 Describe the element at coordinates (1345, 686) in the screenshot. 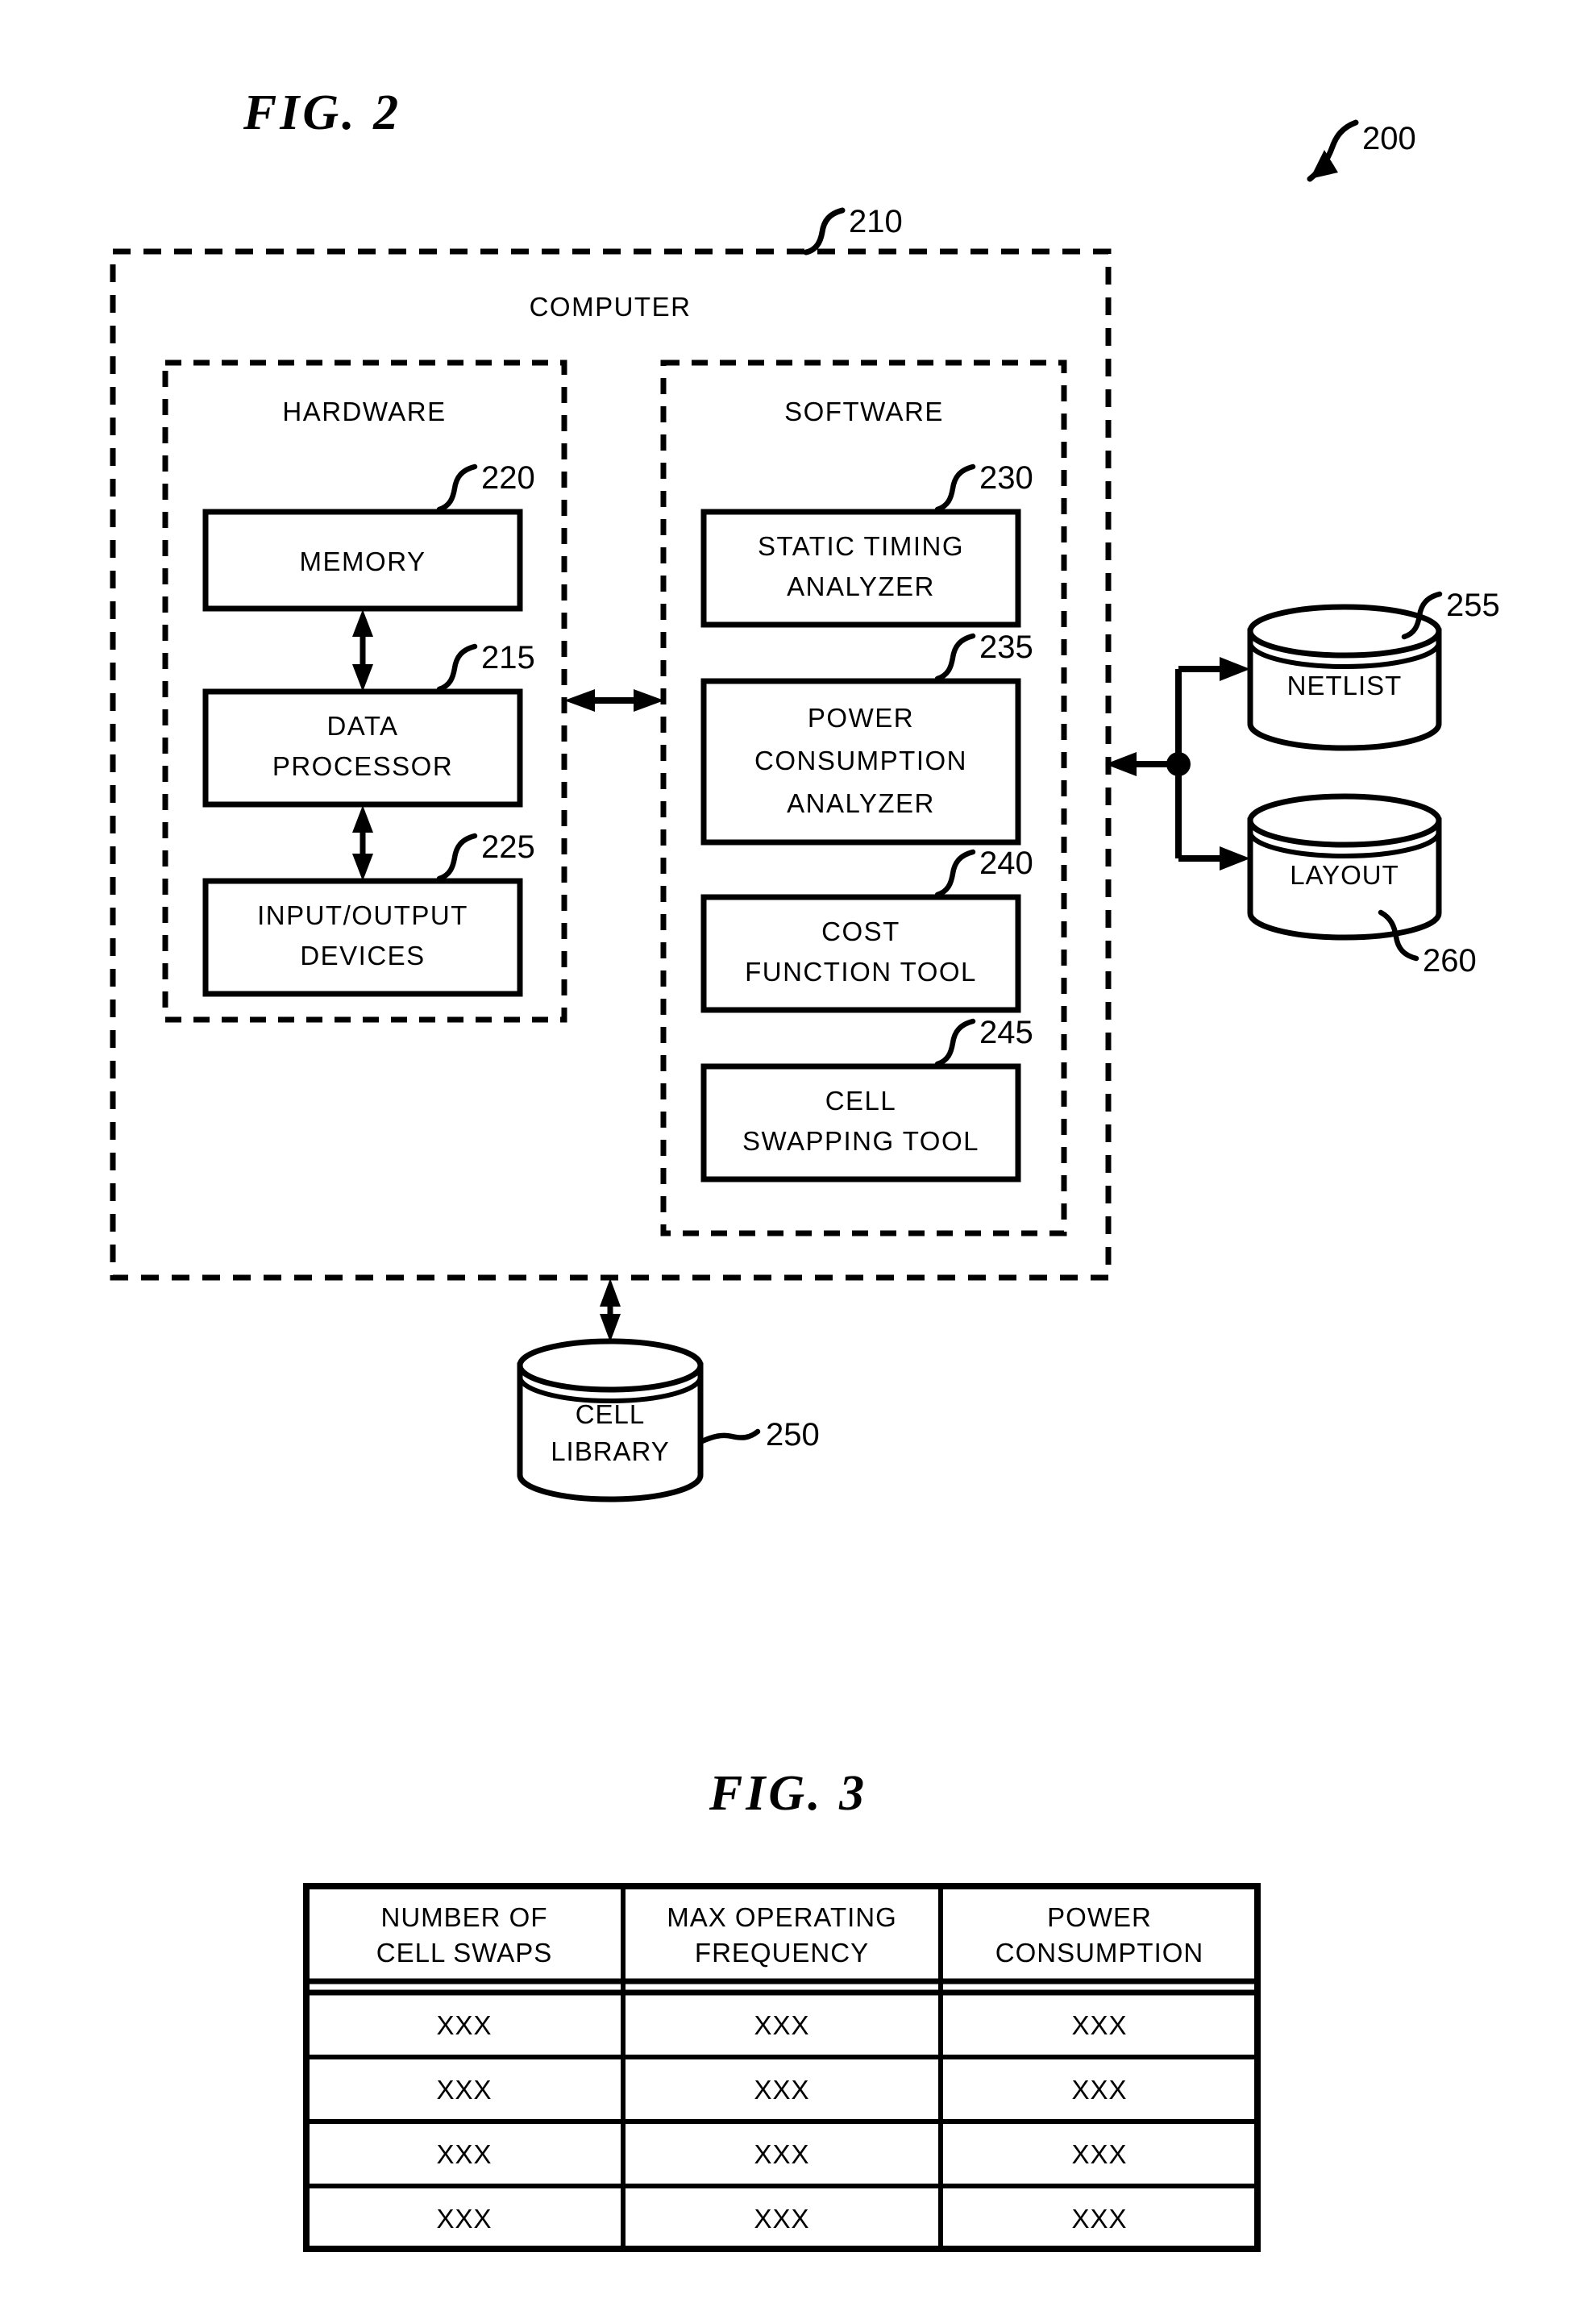

I see `netlist-label: NETLIST` at that location.